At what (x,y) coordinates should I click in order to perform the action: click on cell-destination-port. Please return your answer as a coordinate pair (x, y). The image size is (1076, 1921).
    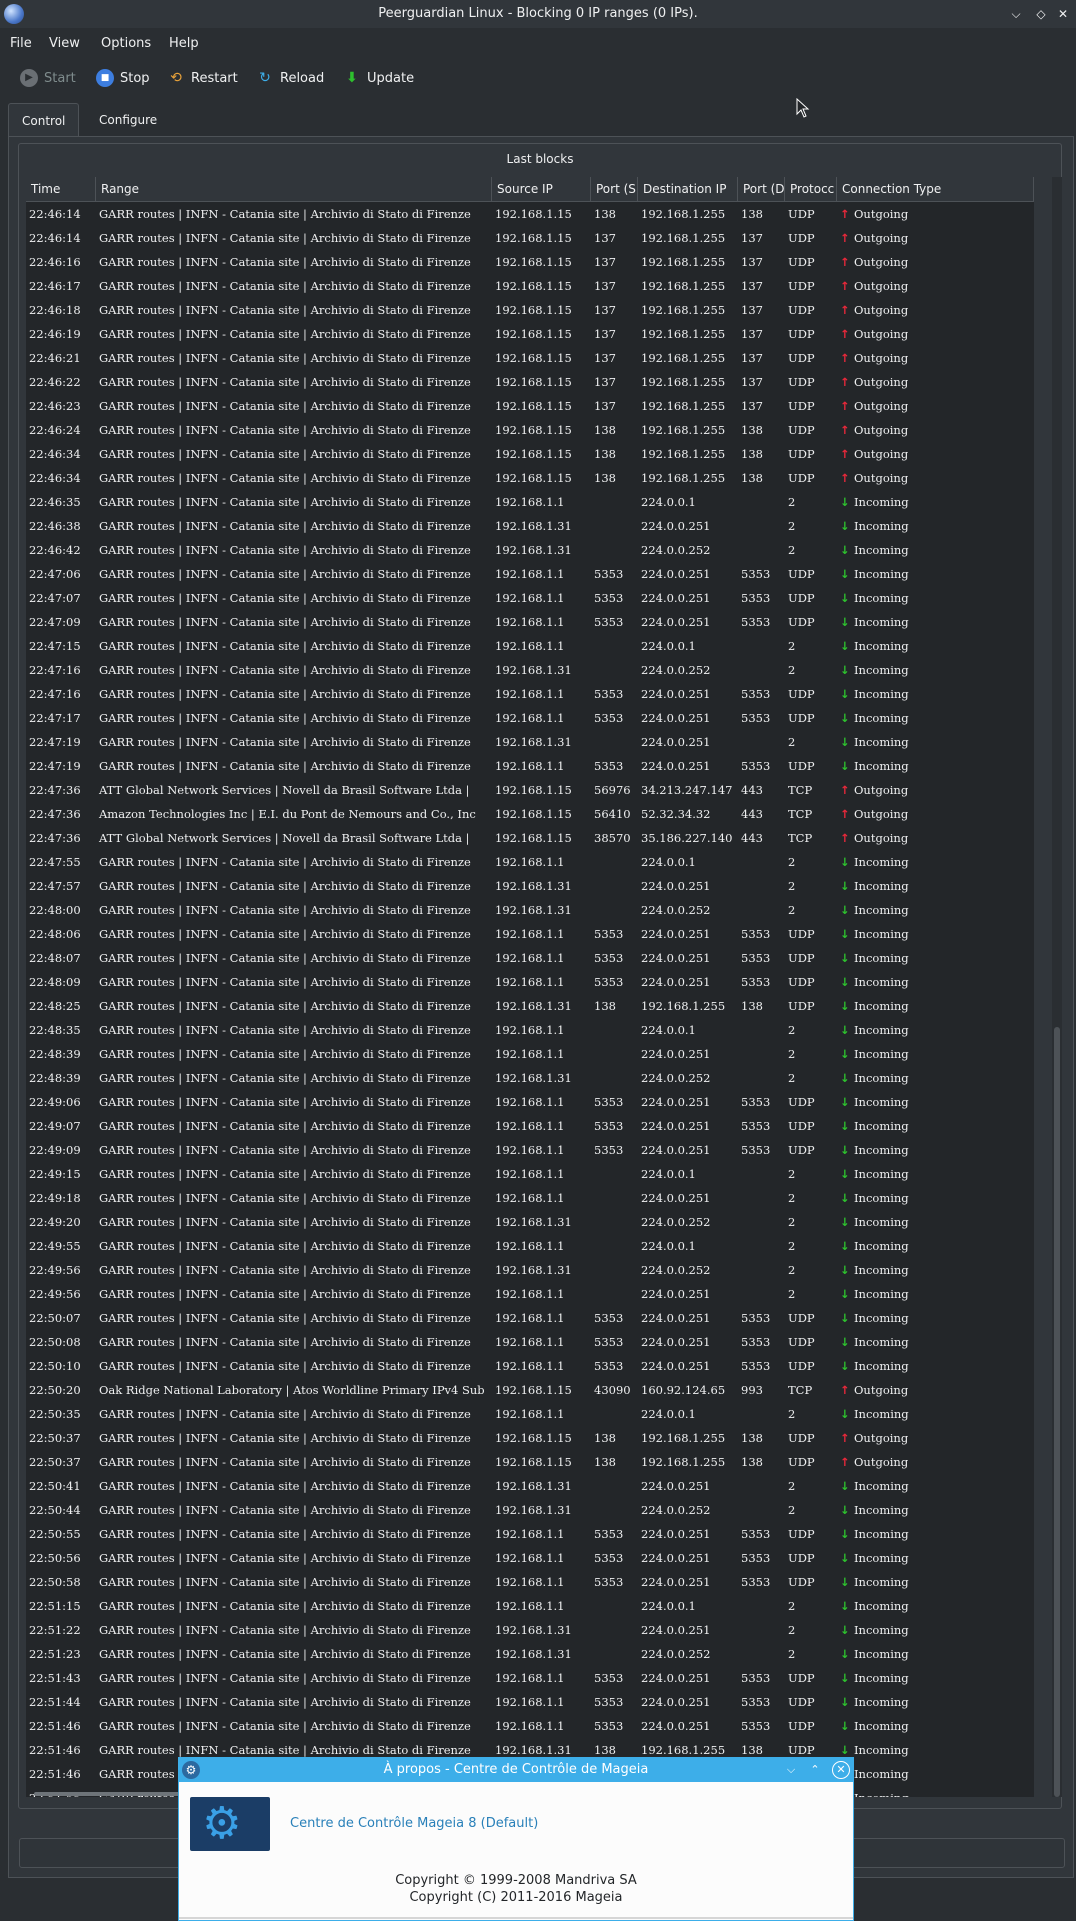
    Looking at the image, I should click on (761, 1606).